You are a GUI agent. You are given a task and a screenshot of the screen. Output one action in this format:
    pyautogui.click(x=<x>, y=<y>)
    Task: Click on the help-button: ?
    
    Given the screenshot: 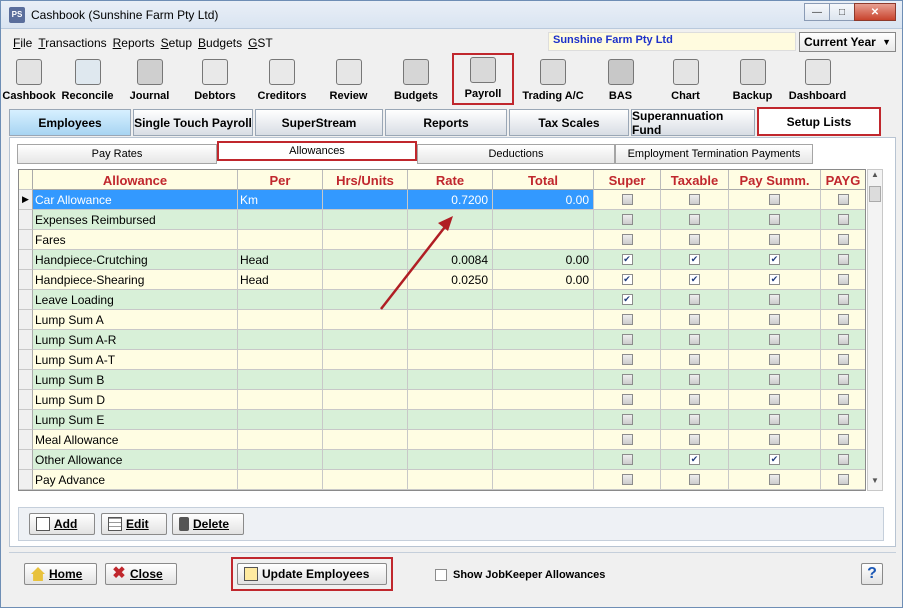 What is the action you would take?
    pyautogui.click(x=872, y=574)
    